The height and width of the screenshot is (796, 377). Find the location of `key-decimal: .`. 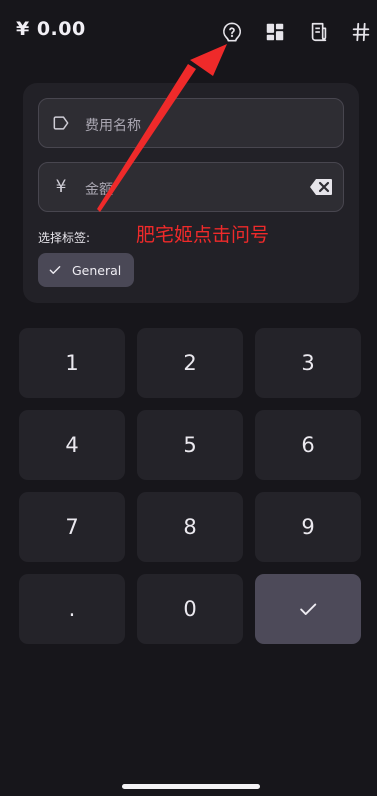

key-decimal: . is located at coordinates (72, 609).